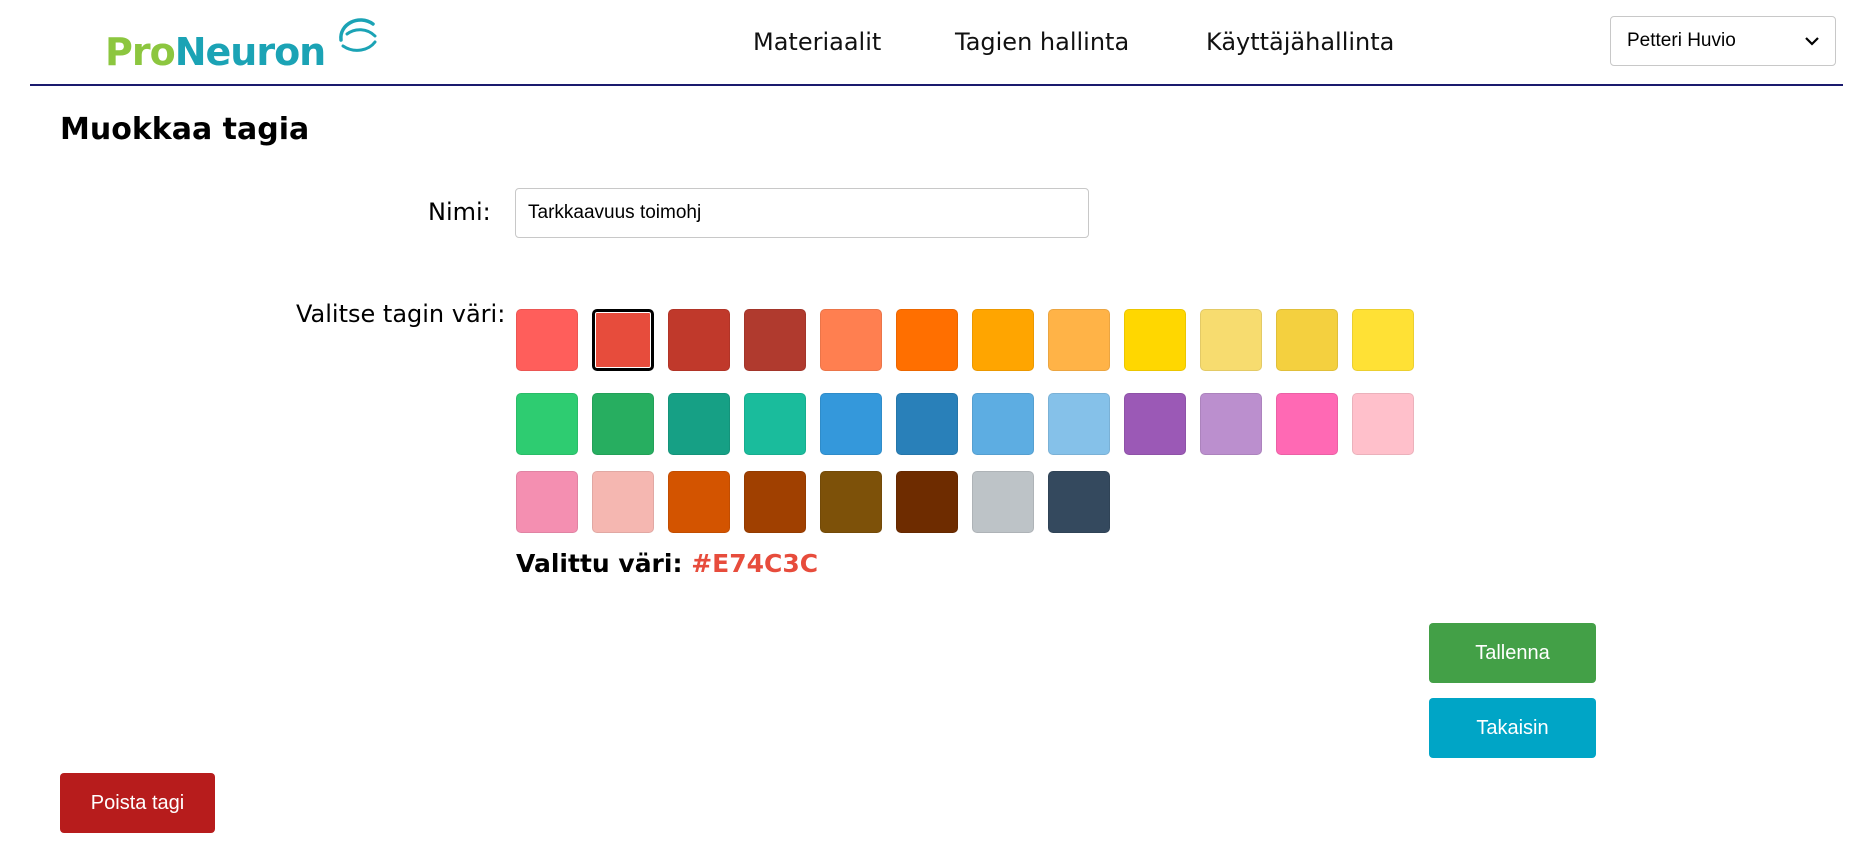 This screenshot has width=1873, height=841. What do you see at coordinates (459, 212) in the screenshot?
I see `name-label: Nimi:` at bounding box center [459, 212].